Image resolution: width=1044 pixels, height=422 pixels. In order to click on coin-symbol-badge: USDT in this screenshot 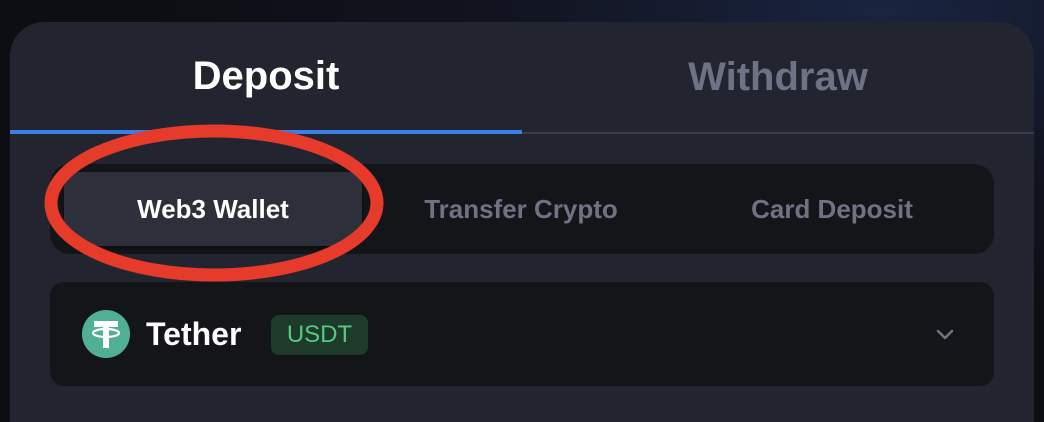, I will do `click(319, 335)`.